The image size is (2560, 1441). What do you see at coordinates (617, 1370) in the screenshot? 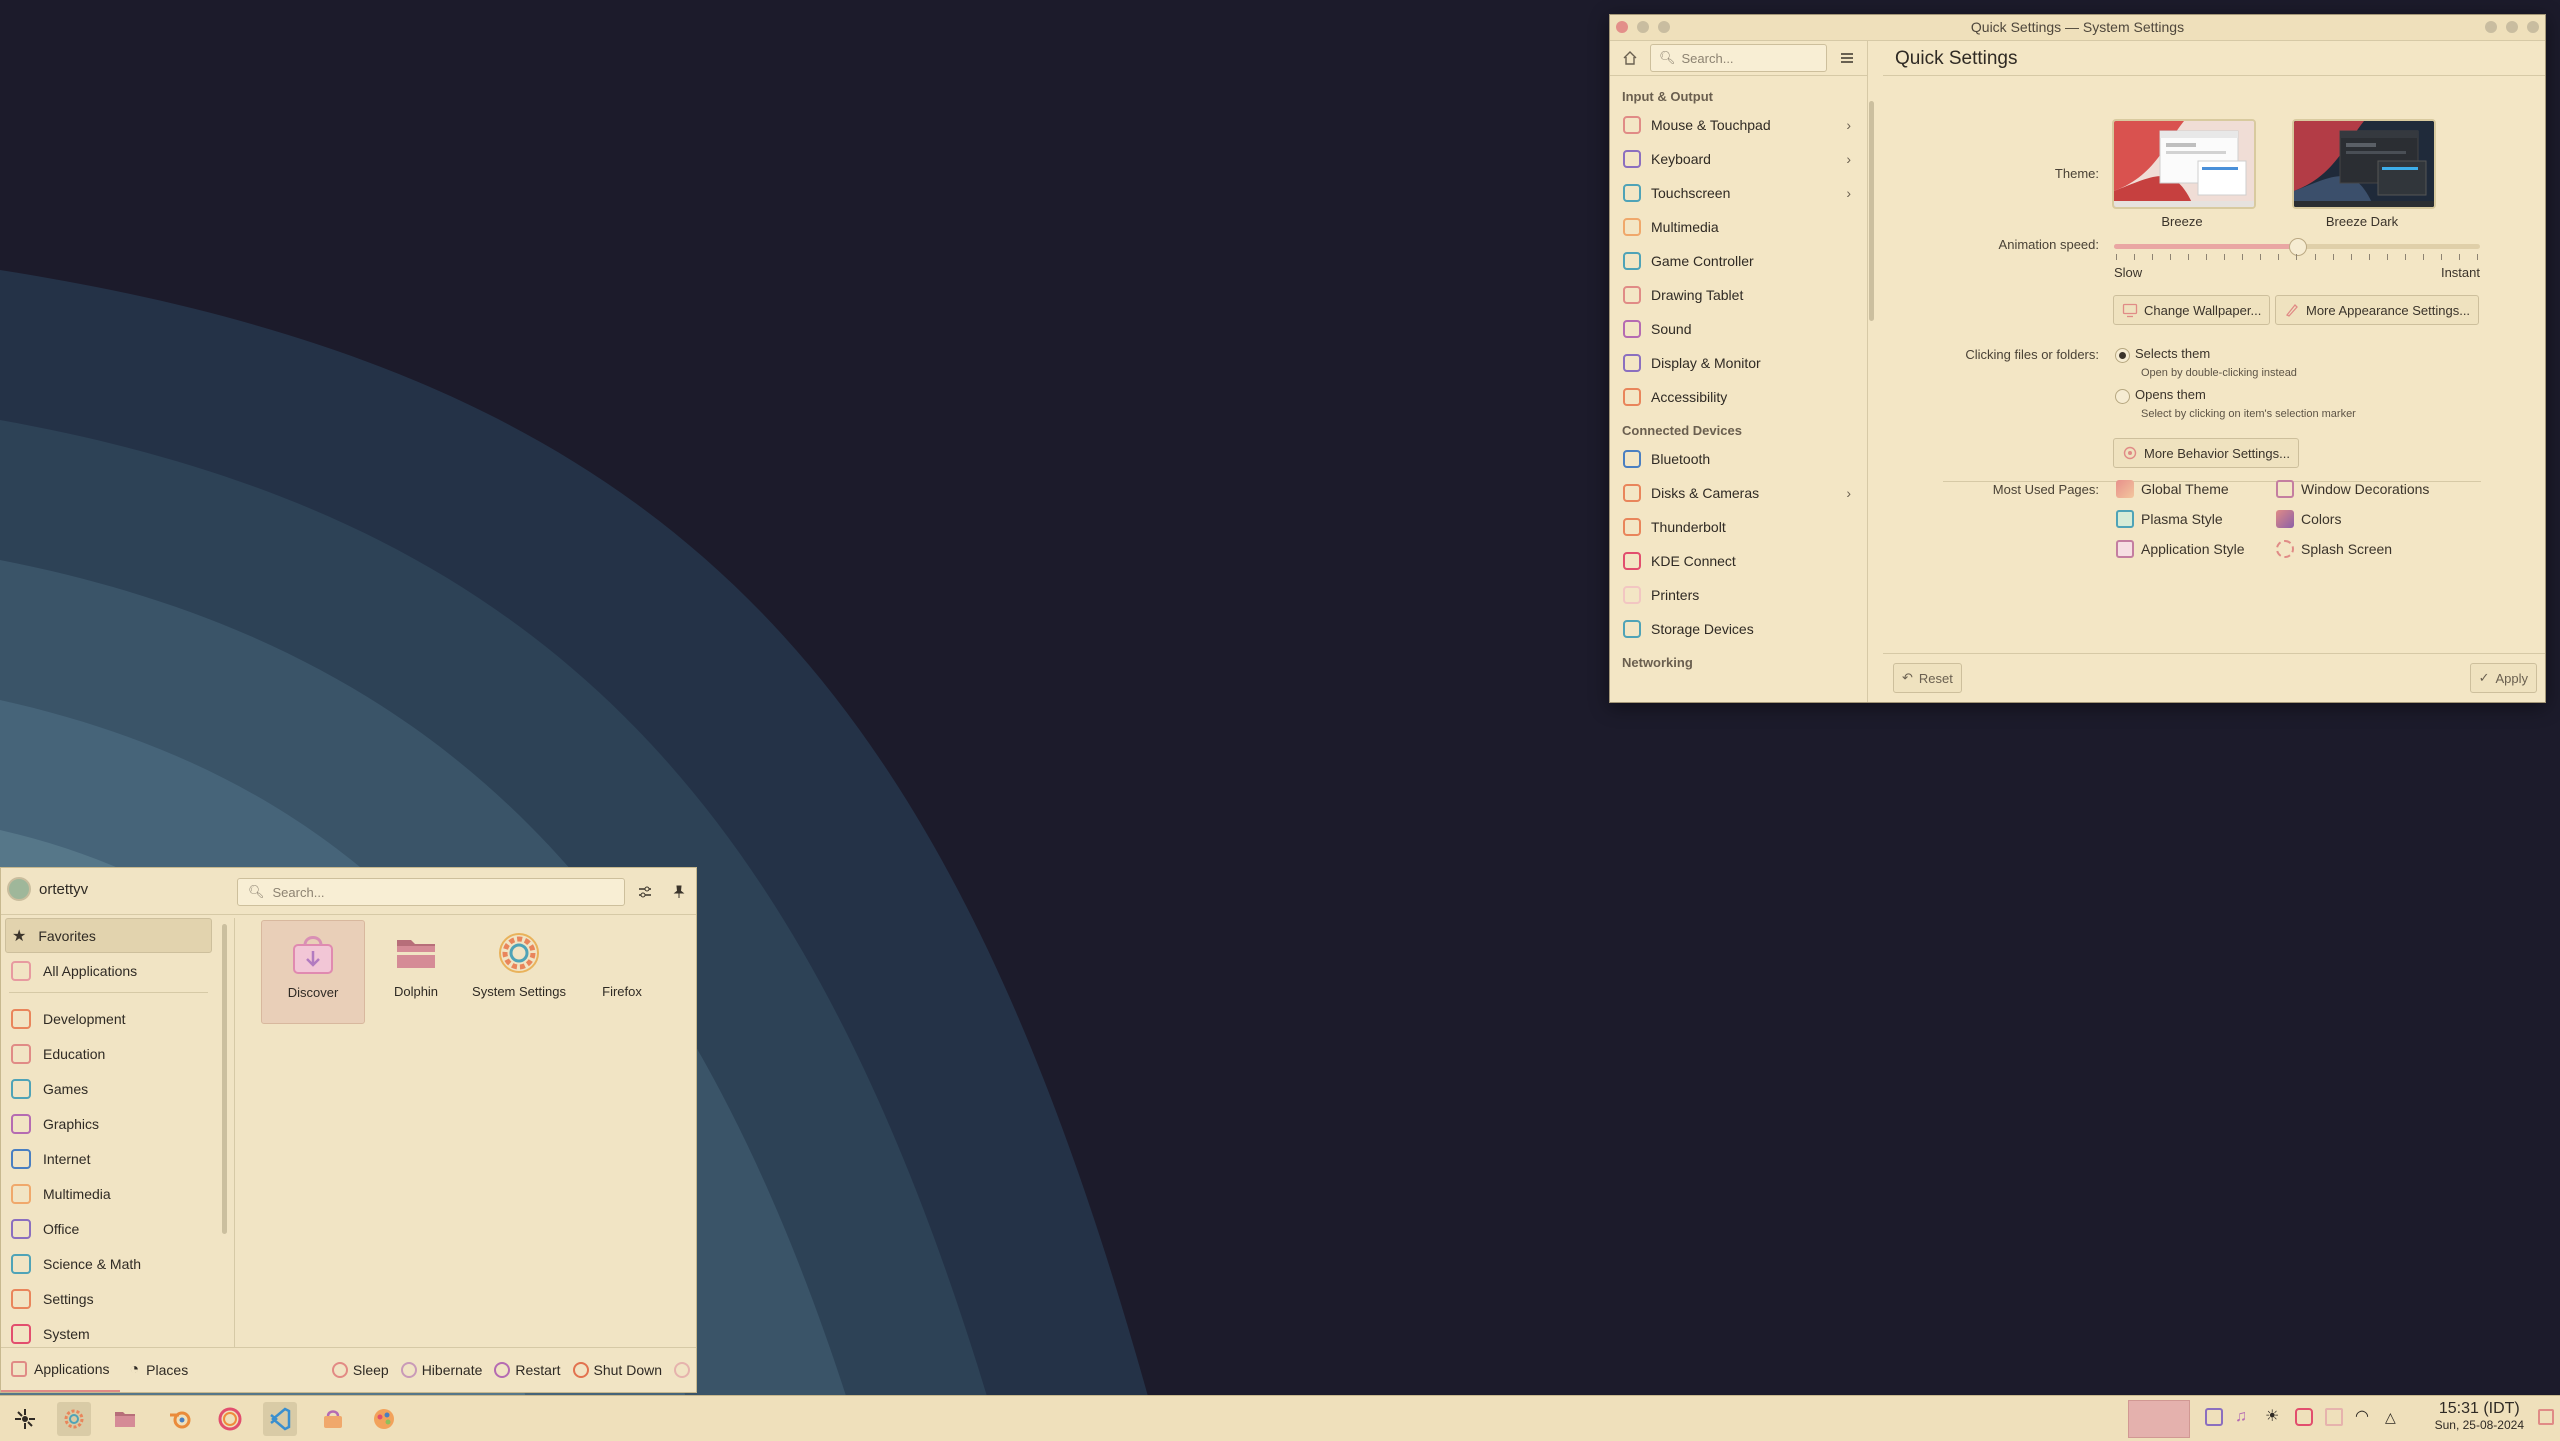
I see `shutdown-button: Shut Down` at bounding box center [617, 1370].